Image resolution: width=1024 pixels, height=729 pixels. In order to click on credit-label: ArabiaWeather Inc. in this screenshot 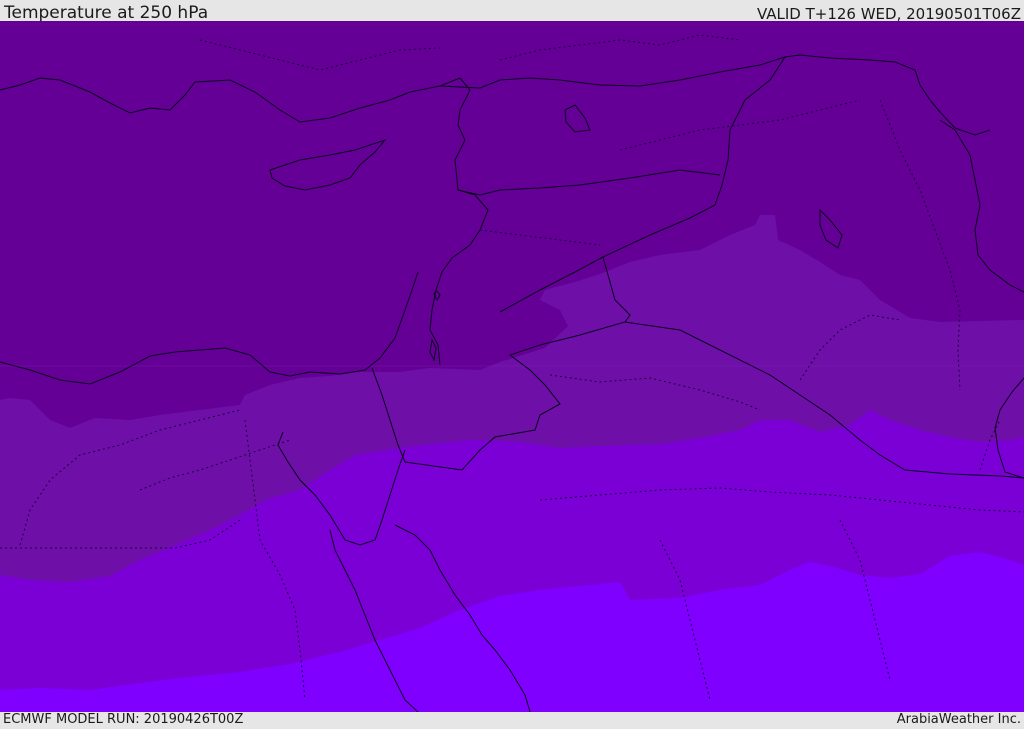, I will do `click(958, 719)`.